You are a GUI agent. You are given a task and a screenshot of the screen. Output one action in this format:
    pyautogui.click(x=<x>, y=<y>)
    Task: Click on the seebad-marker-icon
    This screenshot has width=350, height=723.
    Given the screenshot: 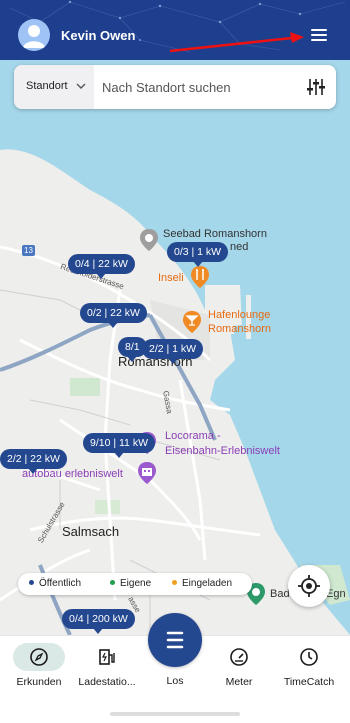 What is the action you would take?
    pyautogui.click(x=149, y=240)
    